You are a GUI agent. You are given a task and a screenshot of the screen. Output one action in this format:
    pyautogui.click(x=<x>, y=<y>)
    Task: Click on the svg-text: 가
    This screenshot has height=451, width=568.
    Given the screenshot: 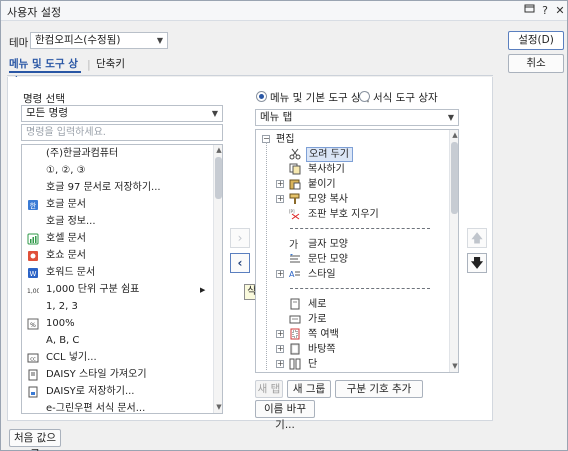 What is the action you would take?
    pyautogui.click(x=293, y=244)
    